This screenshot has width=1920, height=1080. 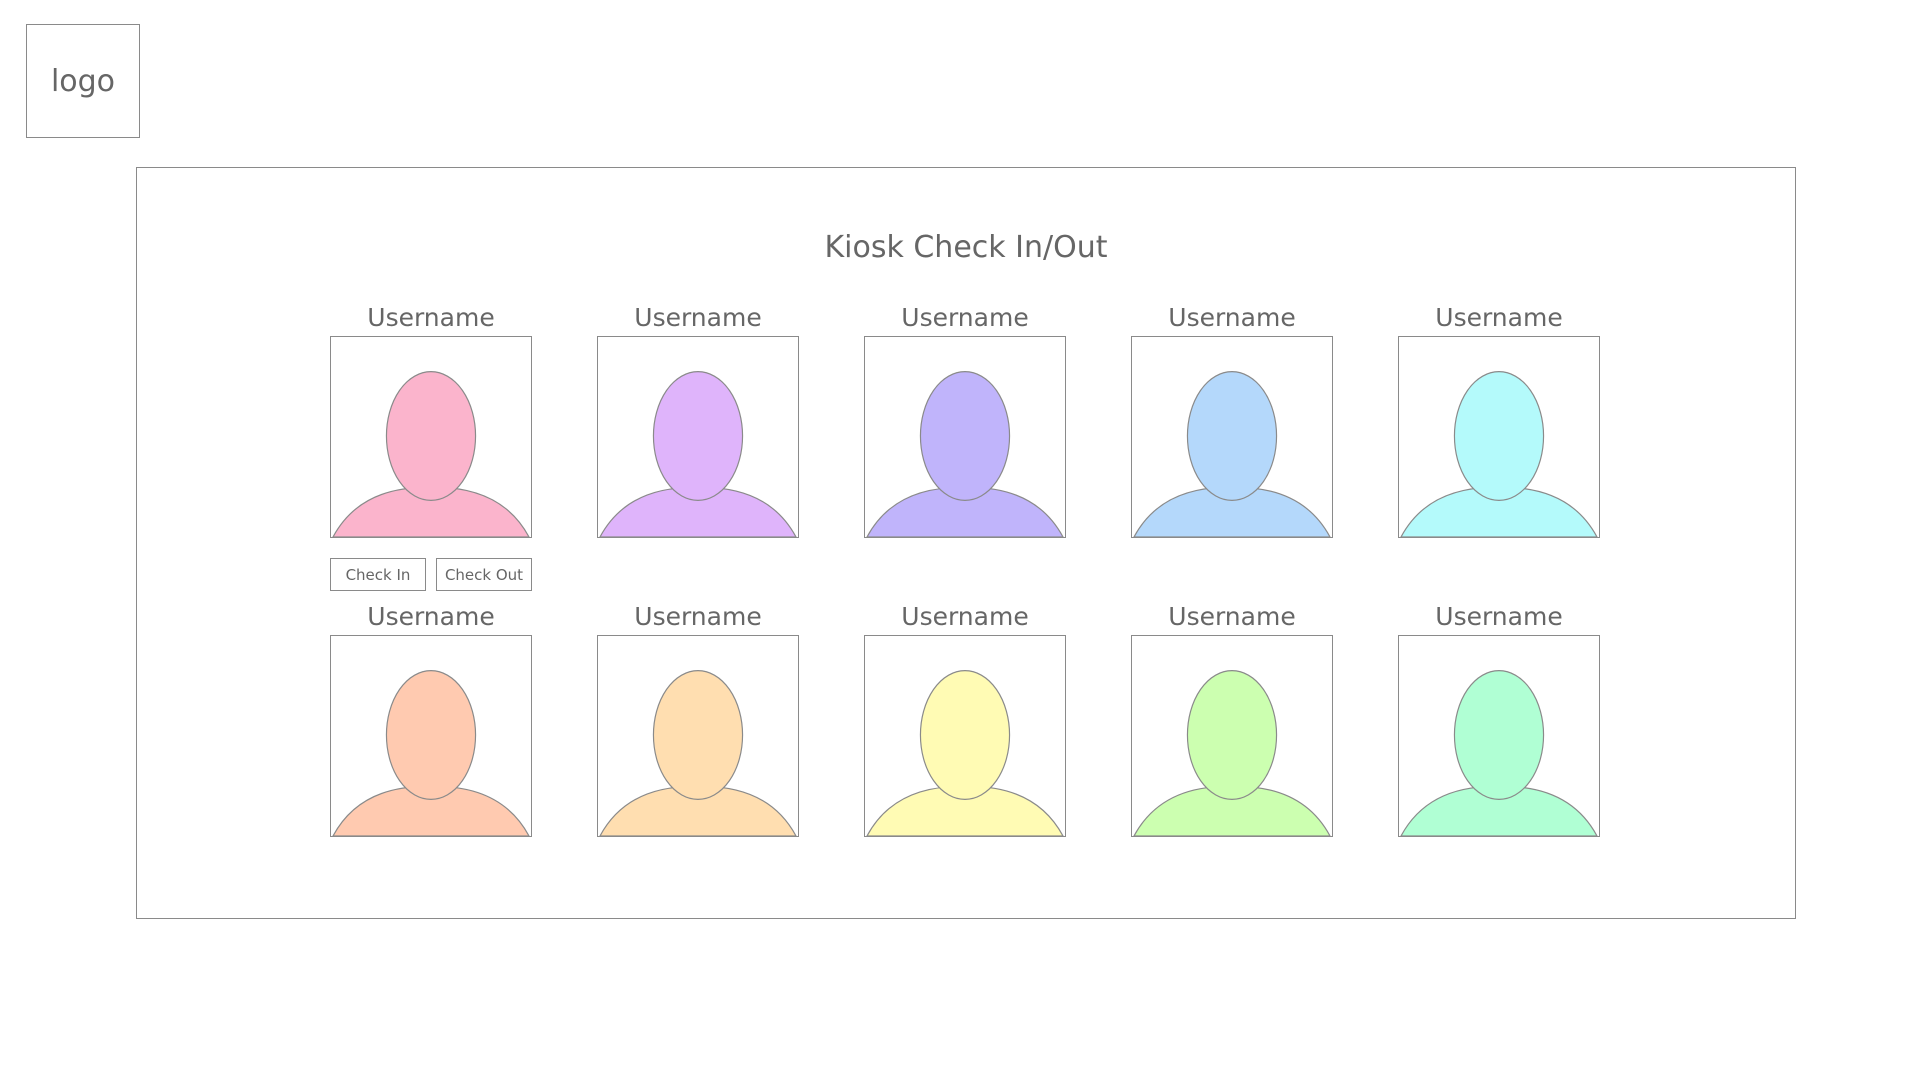 I want to click on check-actions: Check In Check Out, so click(x=431, y=574).